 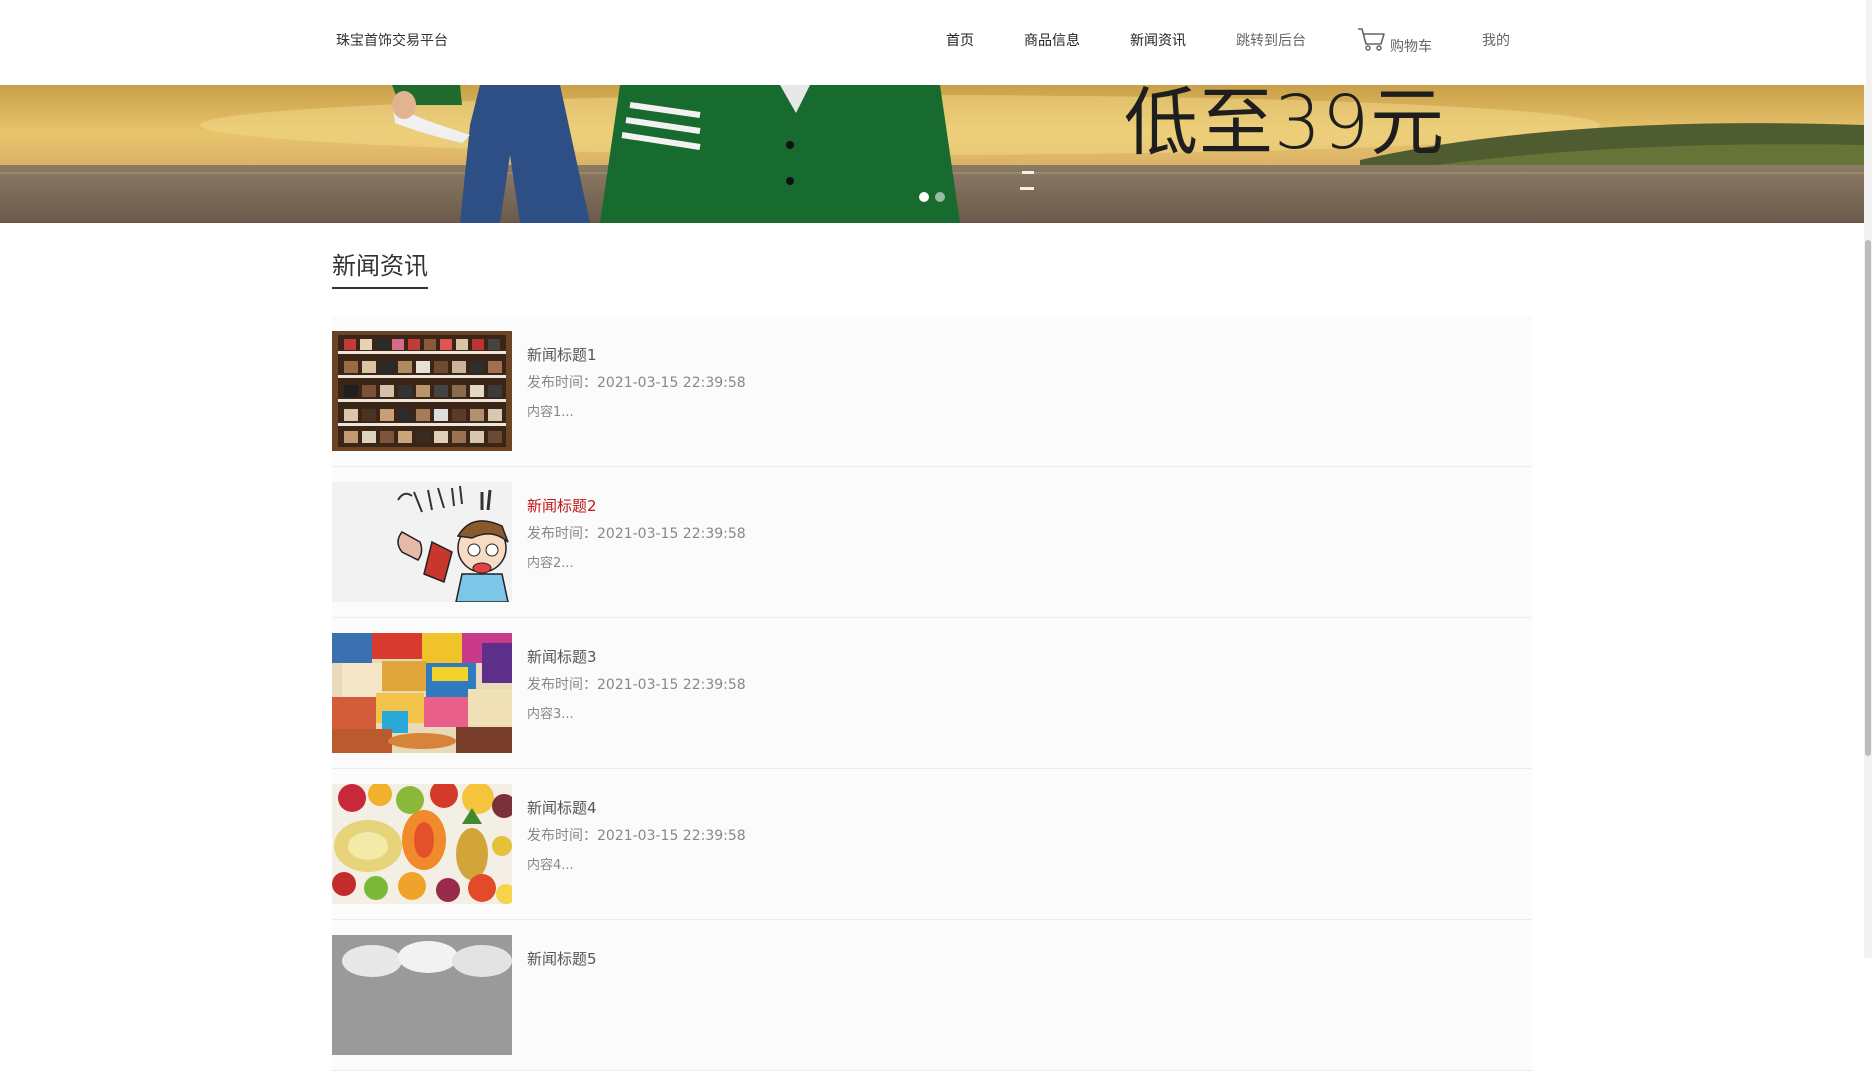 I want to click on scrollbar-thumb, so click(x=1868, y=498).